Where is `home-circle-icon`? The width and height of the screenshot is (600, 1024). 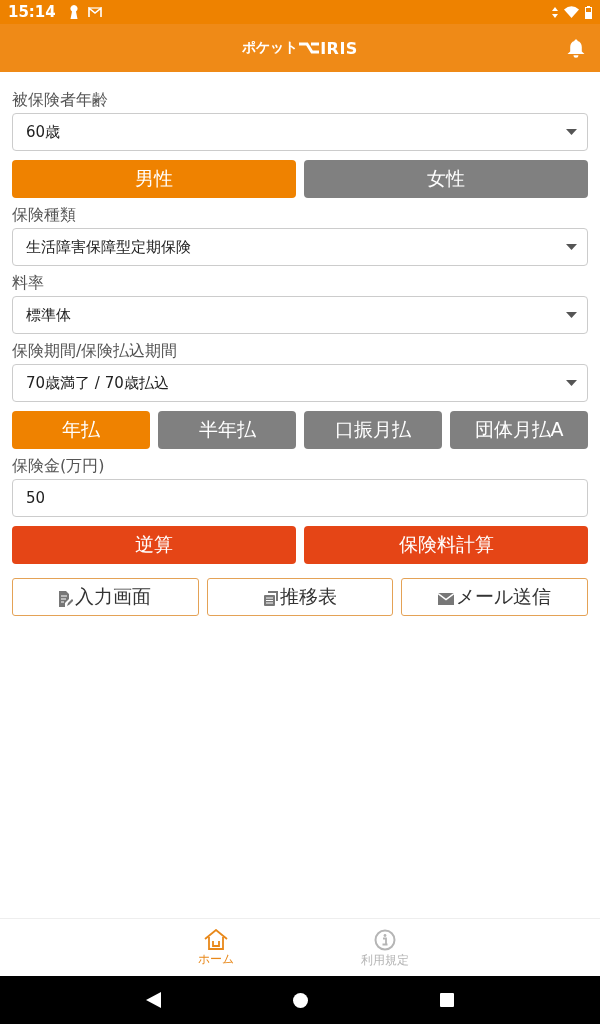 home-circle-icon is located at coordinates (300, 1000).